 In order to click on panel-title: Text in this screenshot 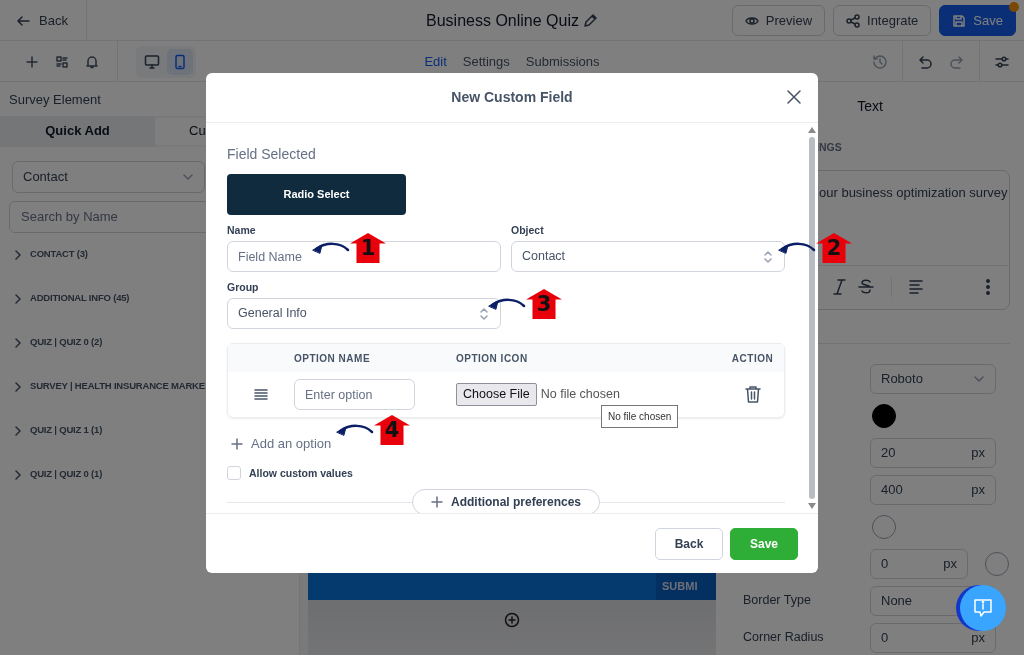, I will do `click(870, 106)`.